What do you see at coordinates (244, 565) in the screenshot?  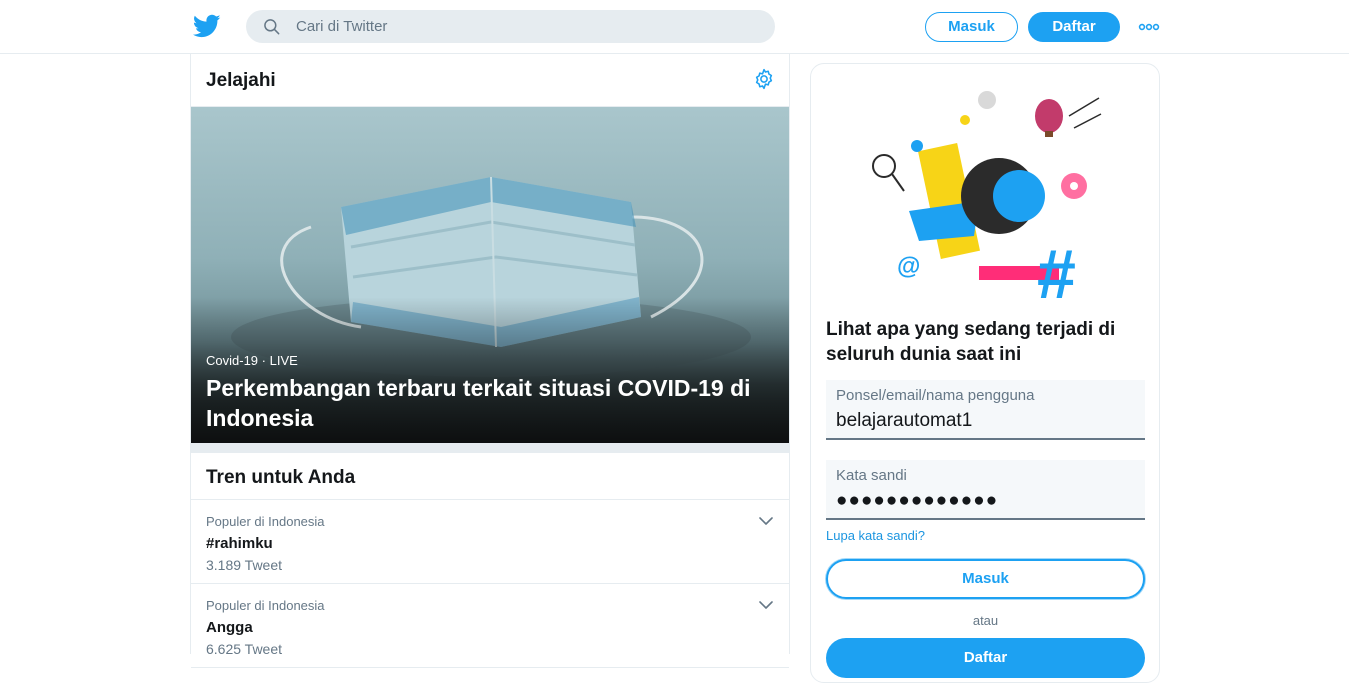 I see `trend-count: 3.189 Tweet` at bounding box center [244, 565].